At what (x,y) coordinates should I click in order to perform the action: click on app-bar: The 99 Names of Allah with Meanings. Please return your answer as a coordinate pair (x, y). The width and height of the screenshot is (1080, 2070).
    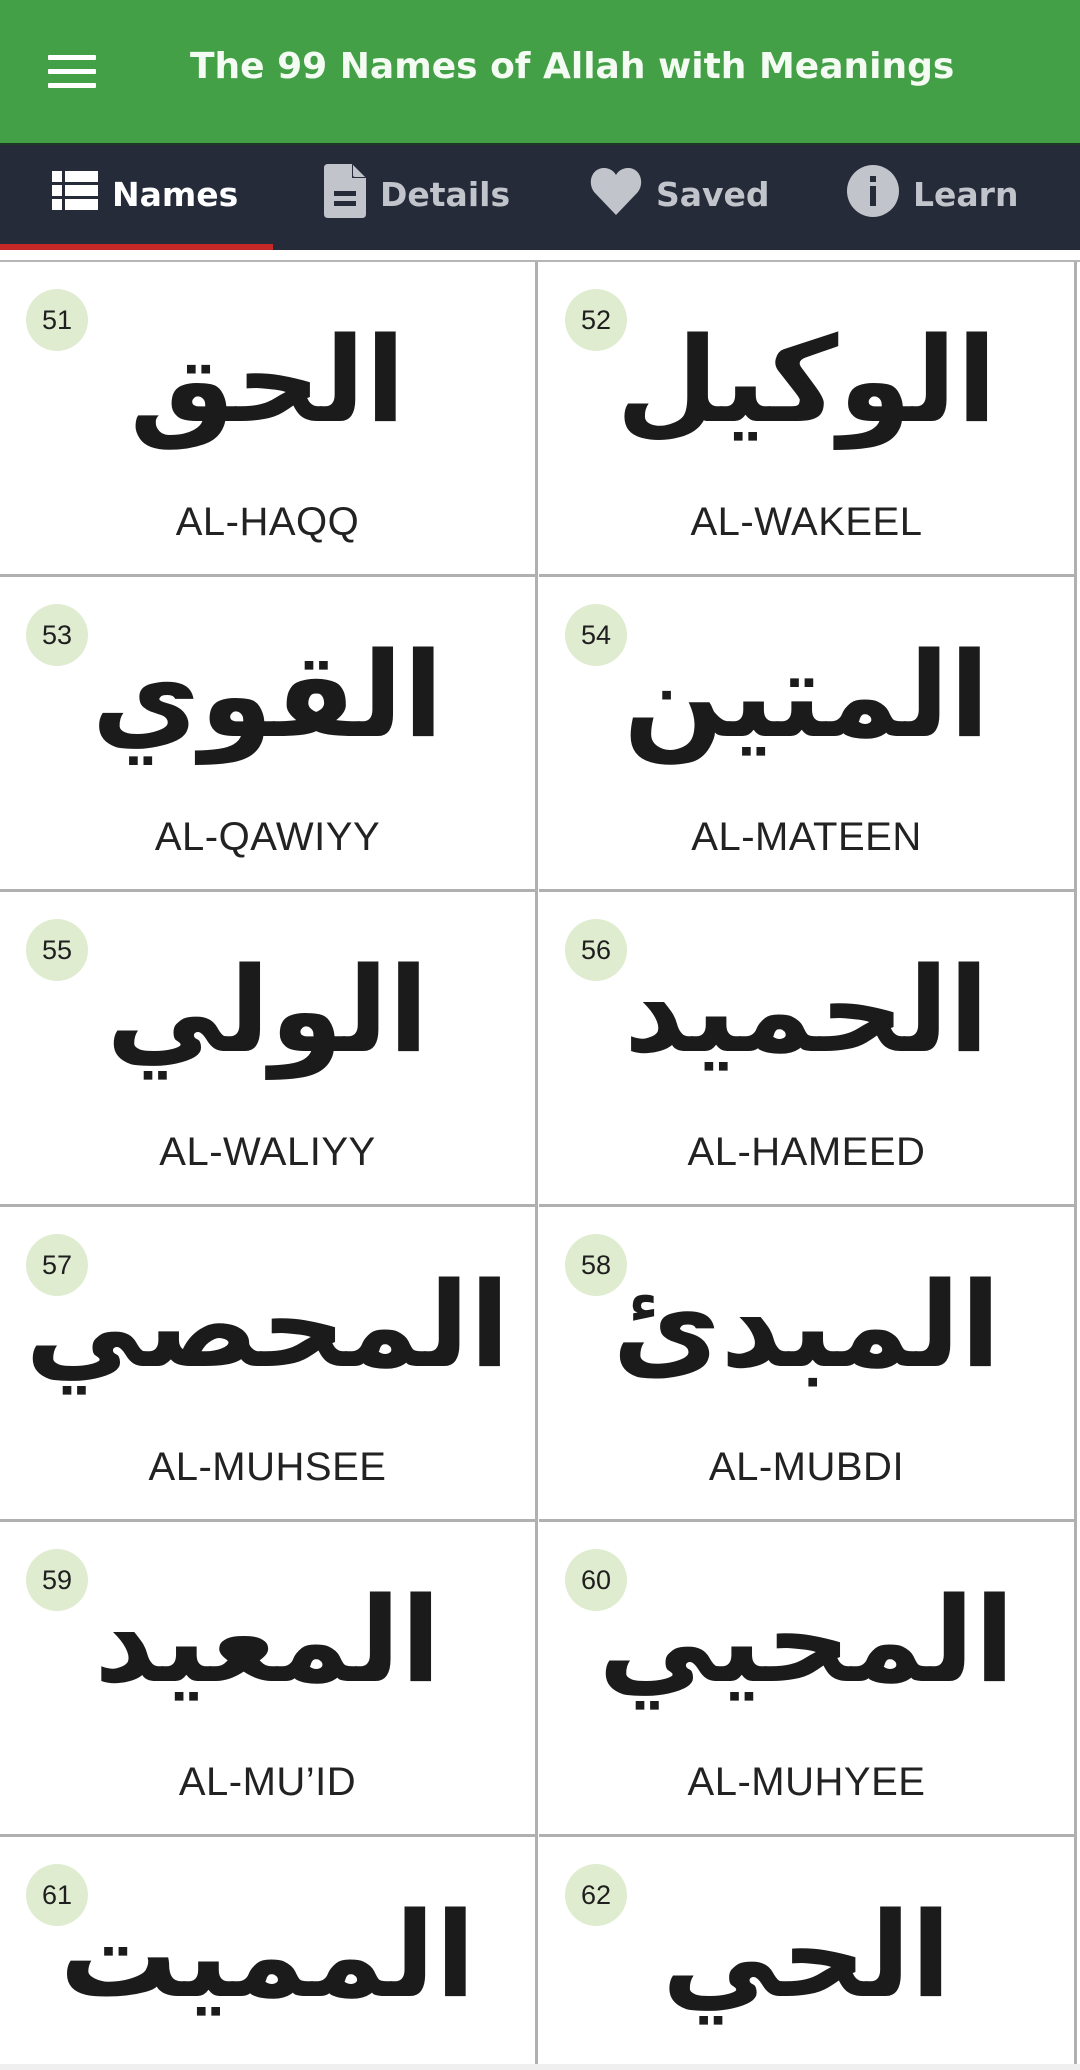
    Looking at the image, I should click on (540, 72).